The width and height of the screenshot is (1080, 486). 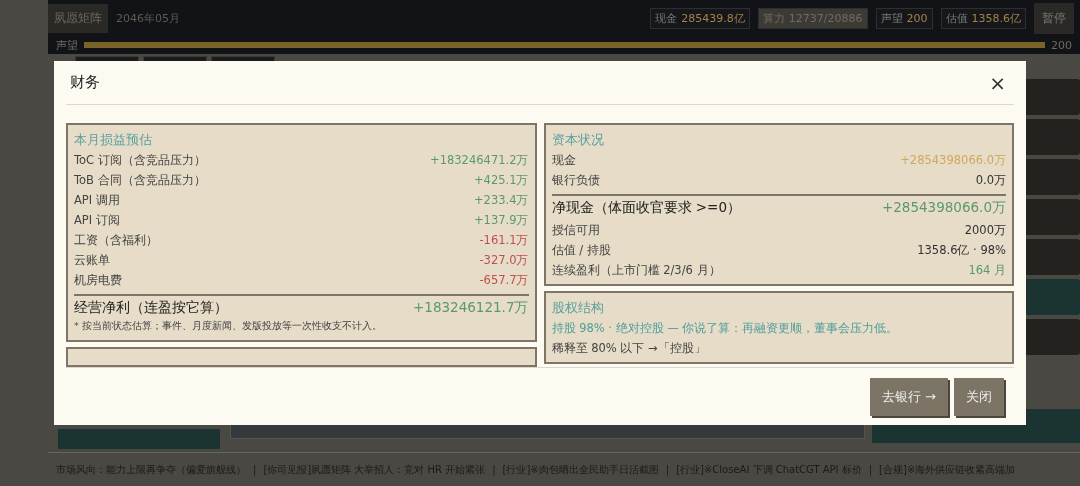 I want to click on row-value: 0.0万, so click(x=990, y=180).